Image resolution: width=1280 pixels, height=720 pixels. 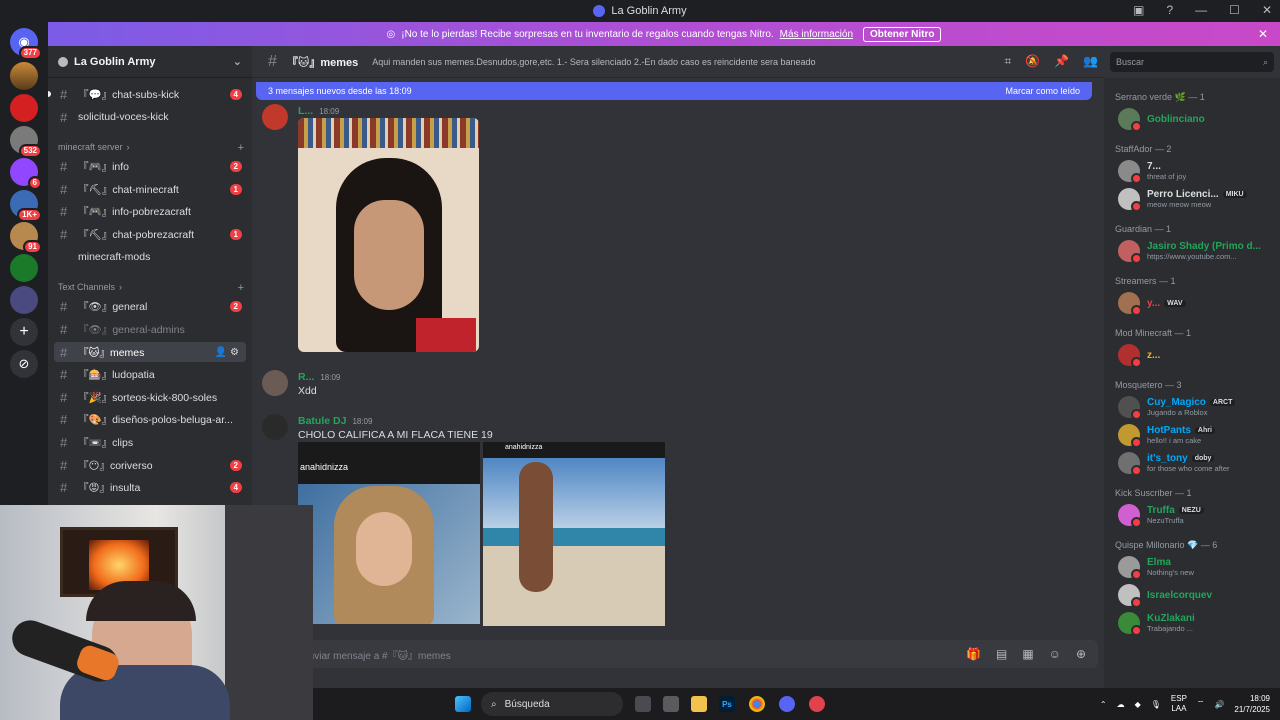 I want to click on channel-settings-icons: 👤⚙, so click(x=228, y=352).